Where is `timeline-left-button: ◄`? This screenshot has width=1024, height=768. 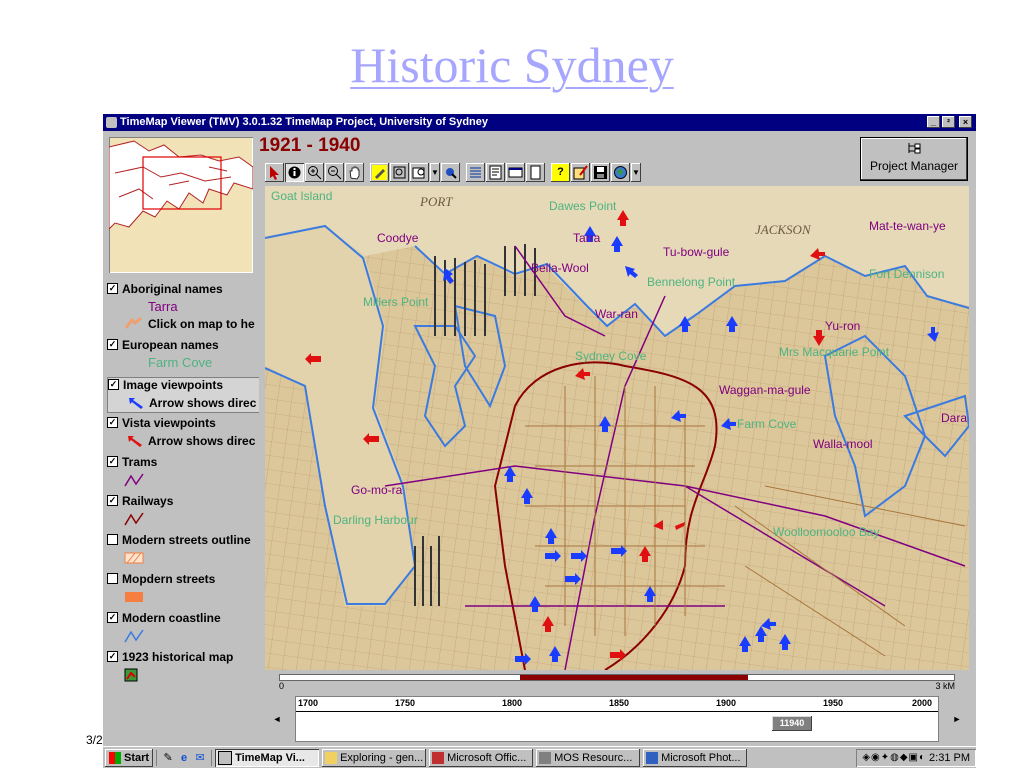
timeline-left-button: ◄ is located at coordinates (277, 719).